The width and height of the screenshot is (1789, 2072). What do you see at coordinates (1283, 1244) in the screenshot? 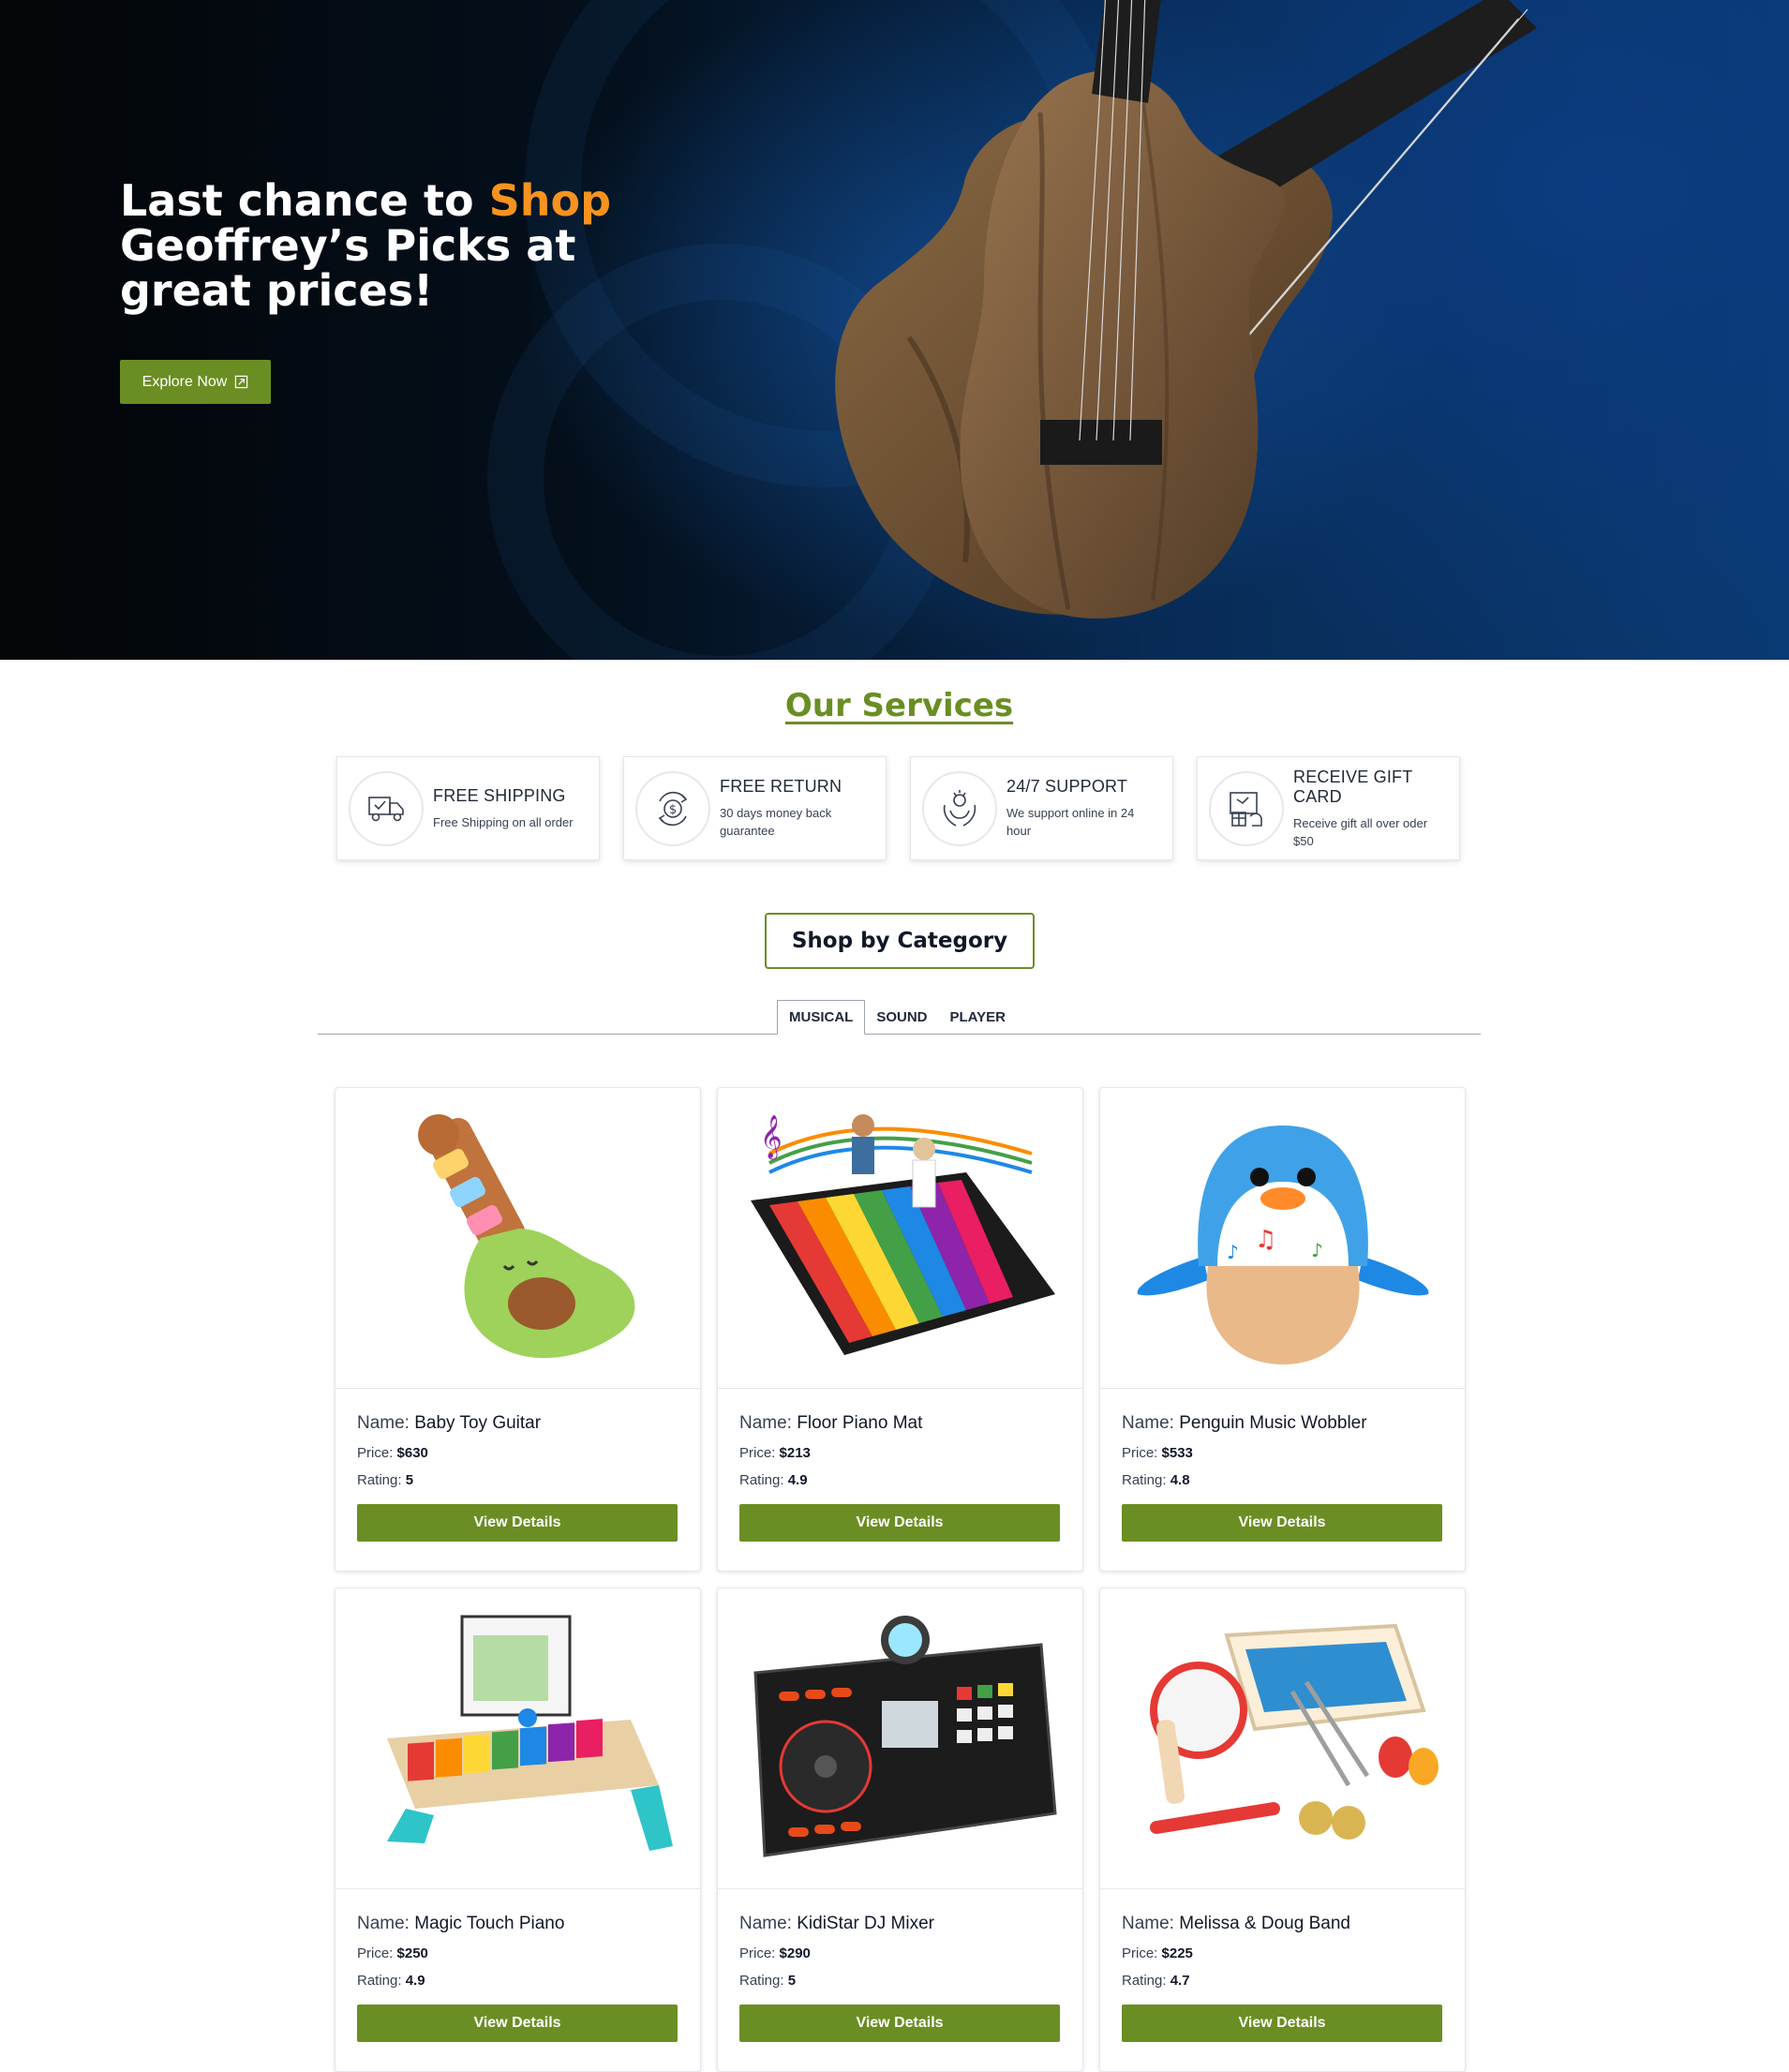
I see `penguin-wobbler-image: ♫ ♪ ♪` at bounding box center [1283, 1244].